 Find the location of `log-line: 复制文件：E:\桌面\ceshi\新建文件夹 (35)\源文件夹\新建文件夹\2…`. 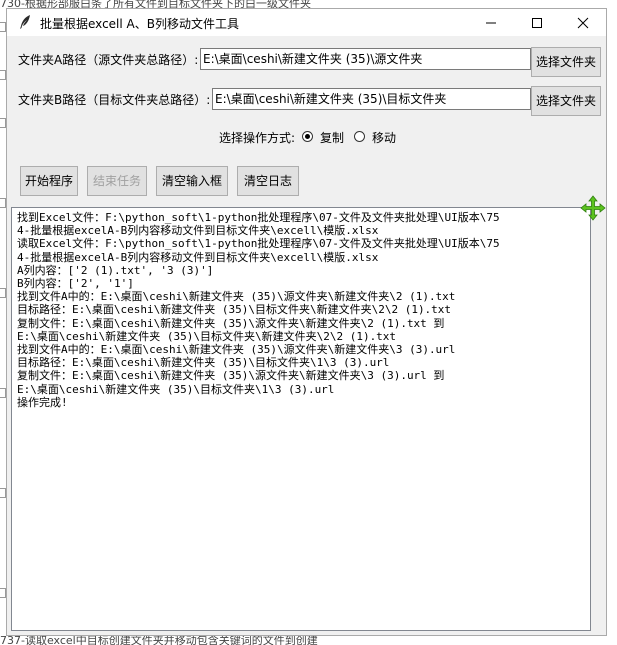

log-line: 复制文件：E:\桌面\ceshi\新建文件夹 (35)\源文件夹\新建文件夹\2… is located at coordinates (231, 323).